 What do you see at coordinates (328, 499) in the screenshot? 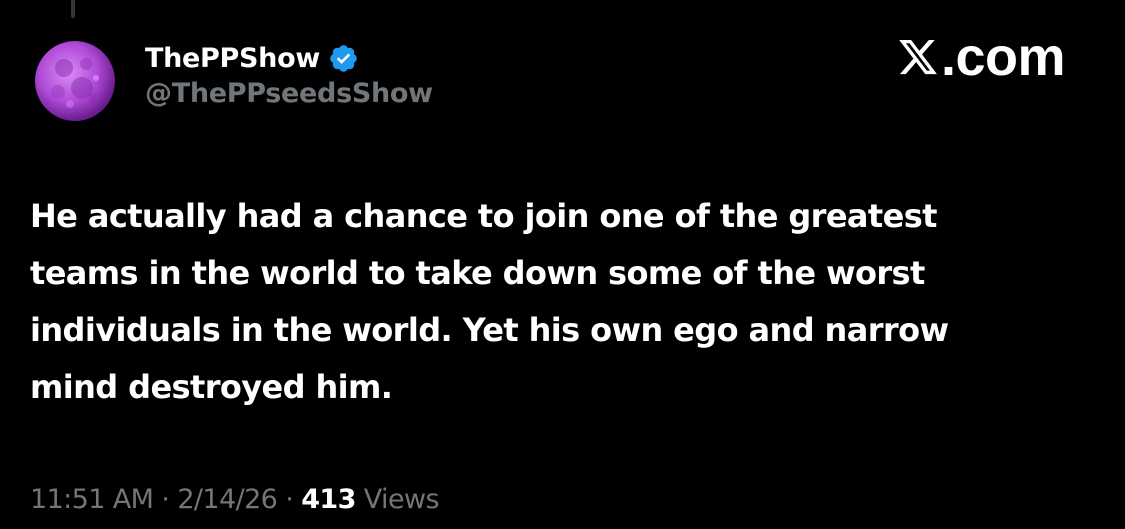
I see `views-count: 413` at bounding box center [328, 499].